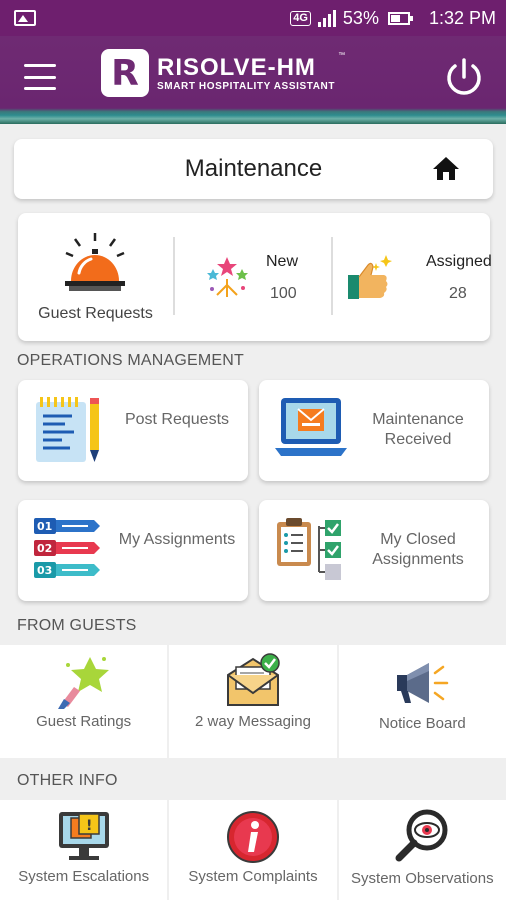 Image resolution: width=506 pixels, height=900 pixels. I want to click on maintenance-received-label: Maintenance Received, so click(418, 429).